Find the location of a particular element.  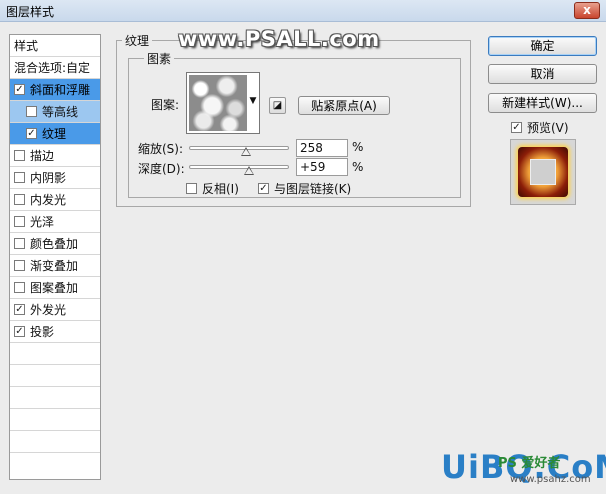

link-layer-checkbox: ✓ 与图层链接(K) is located at coordinates (304, 188).